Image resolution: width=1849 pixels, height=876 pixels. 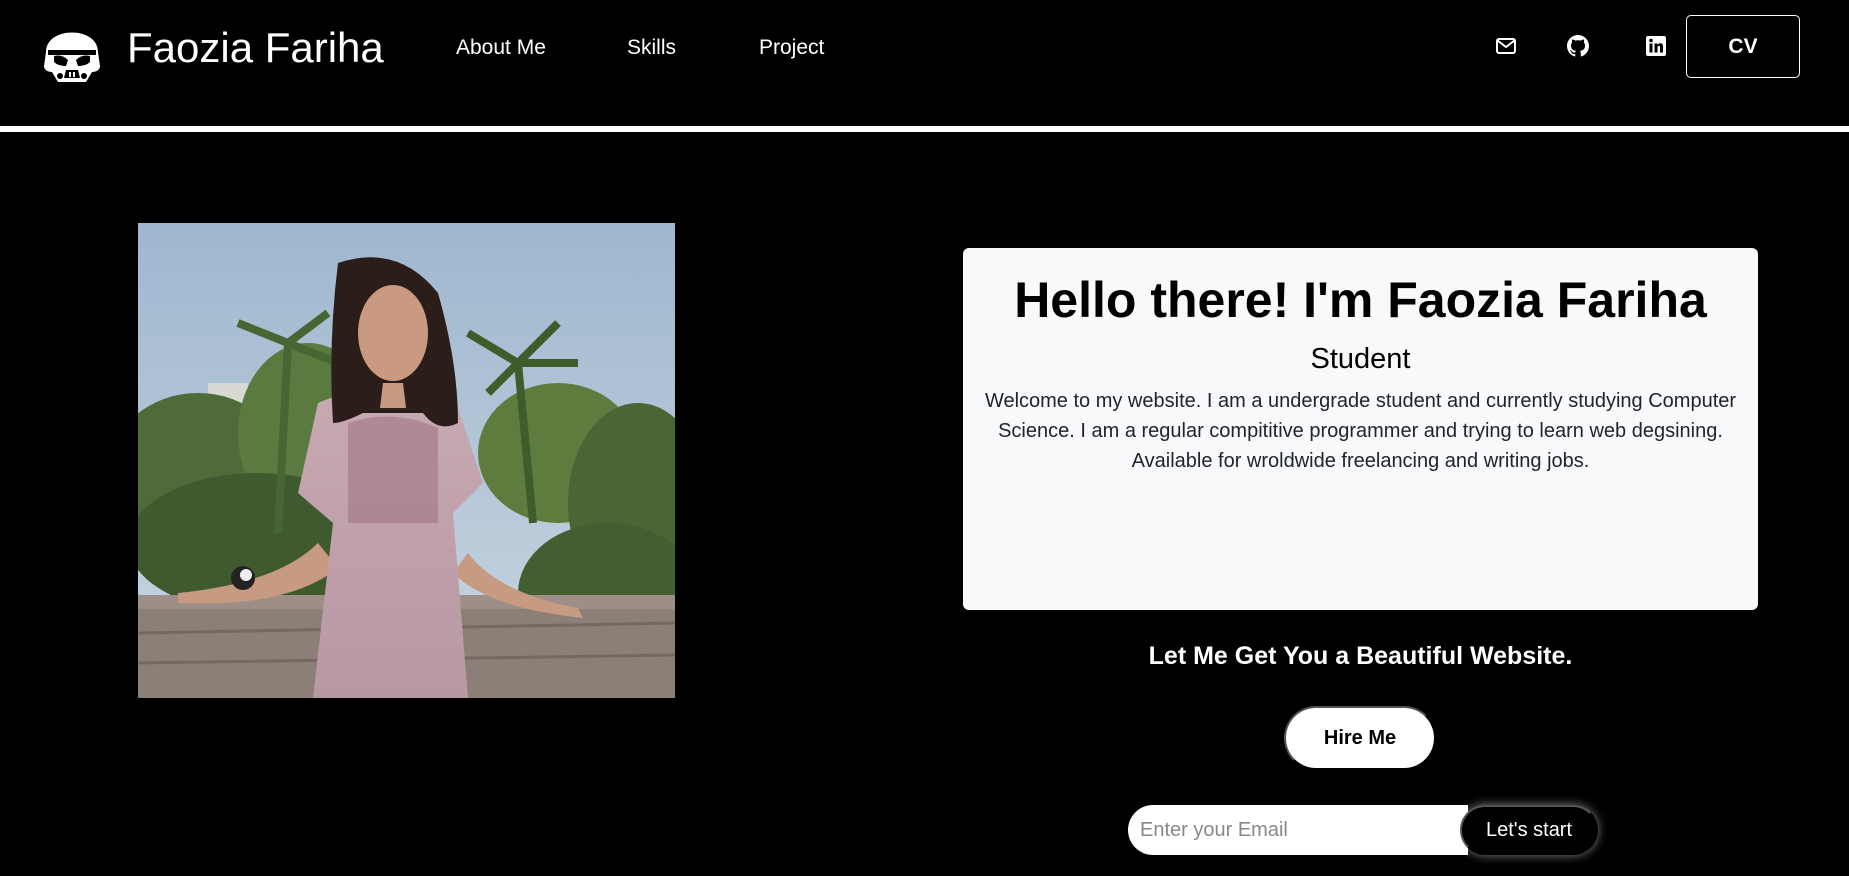 I want to click on stormtrooper-helmet-icon, so click(x=72, y=51).